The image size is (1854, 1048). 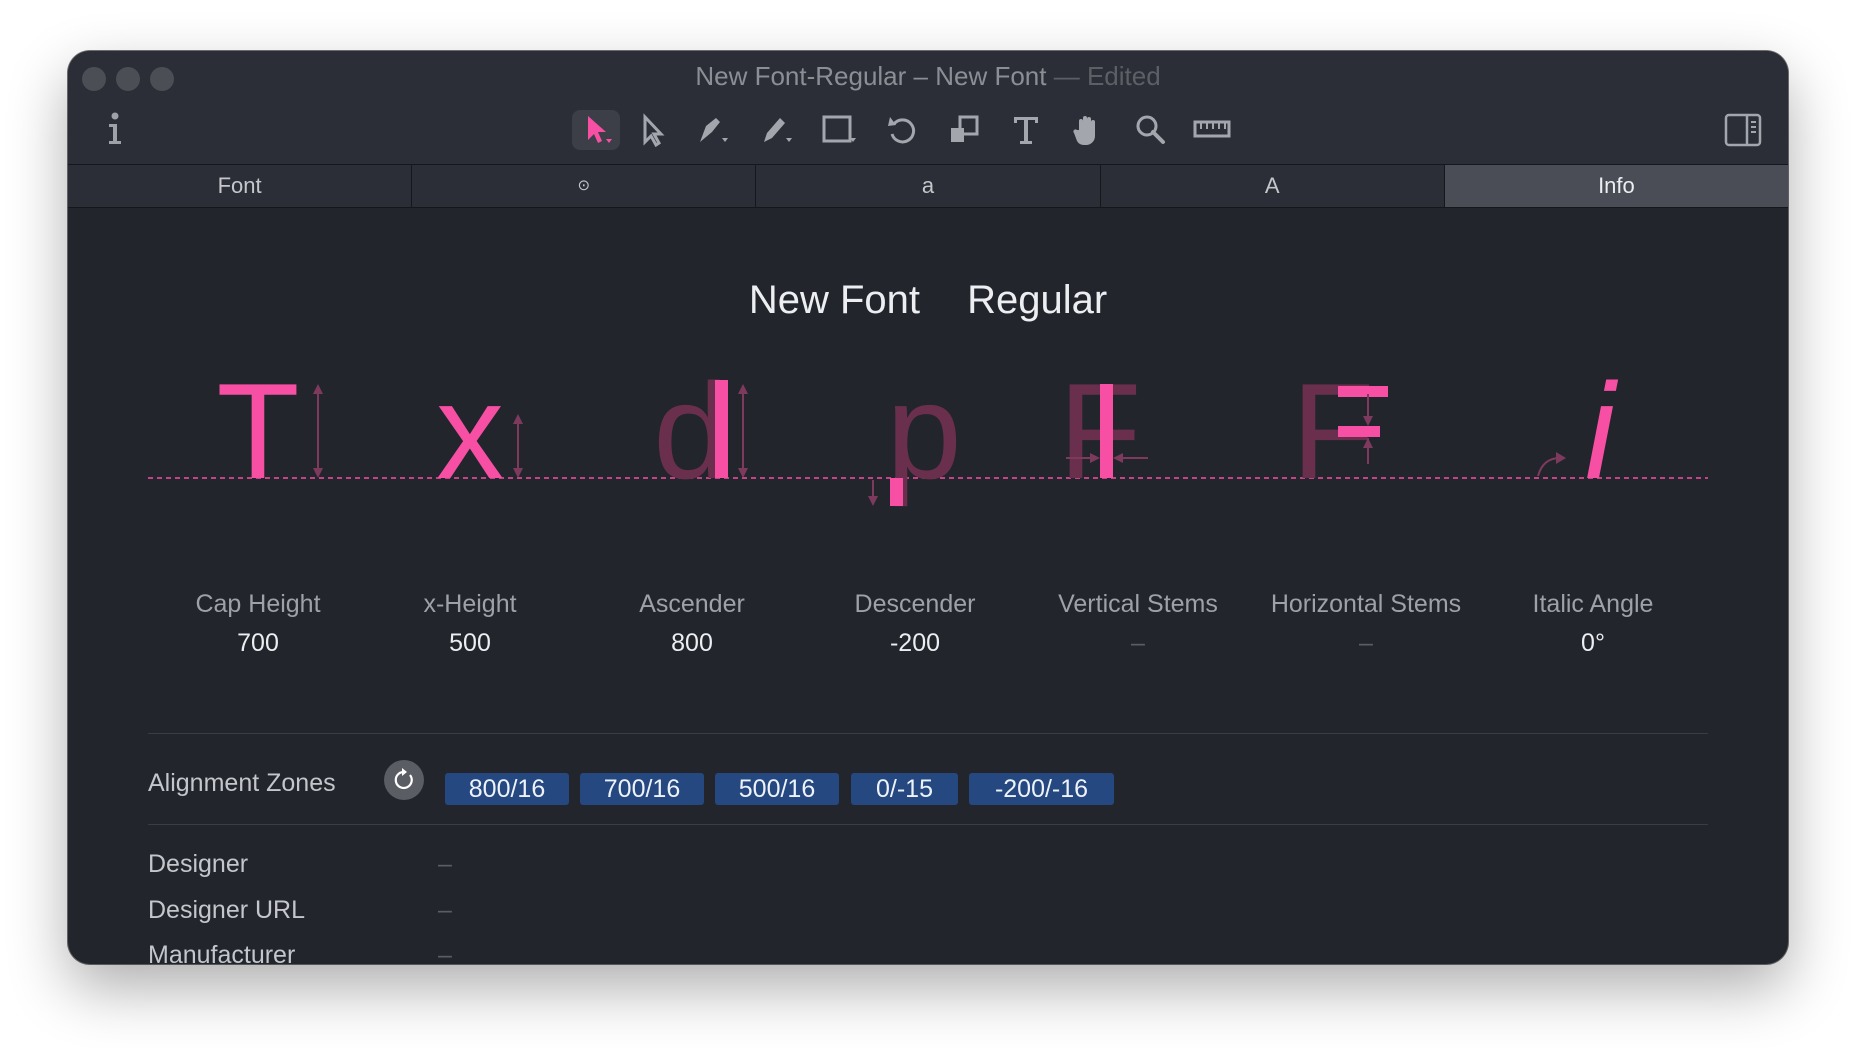 What do you see at coordinates (1593, 643) in the screenshot?
I see `metric-value: 0°` at bounding box center [1593, 643].